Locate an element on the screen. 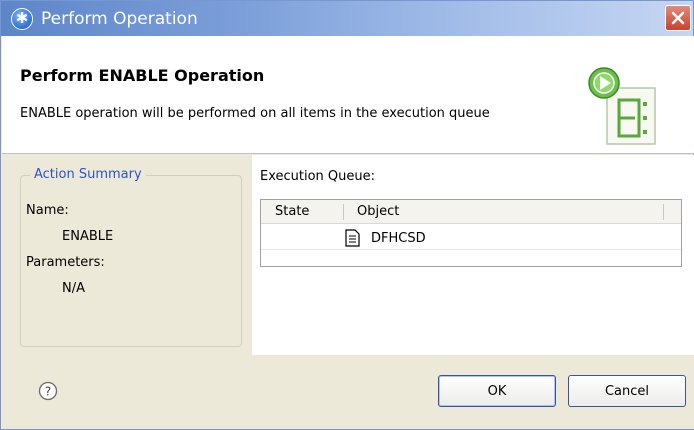 The width and height of the screenshot is (694, 430). column-header-object: Object is located at coordinates (378, 211).